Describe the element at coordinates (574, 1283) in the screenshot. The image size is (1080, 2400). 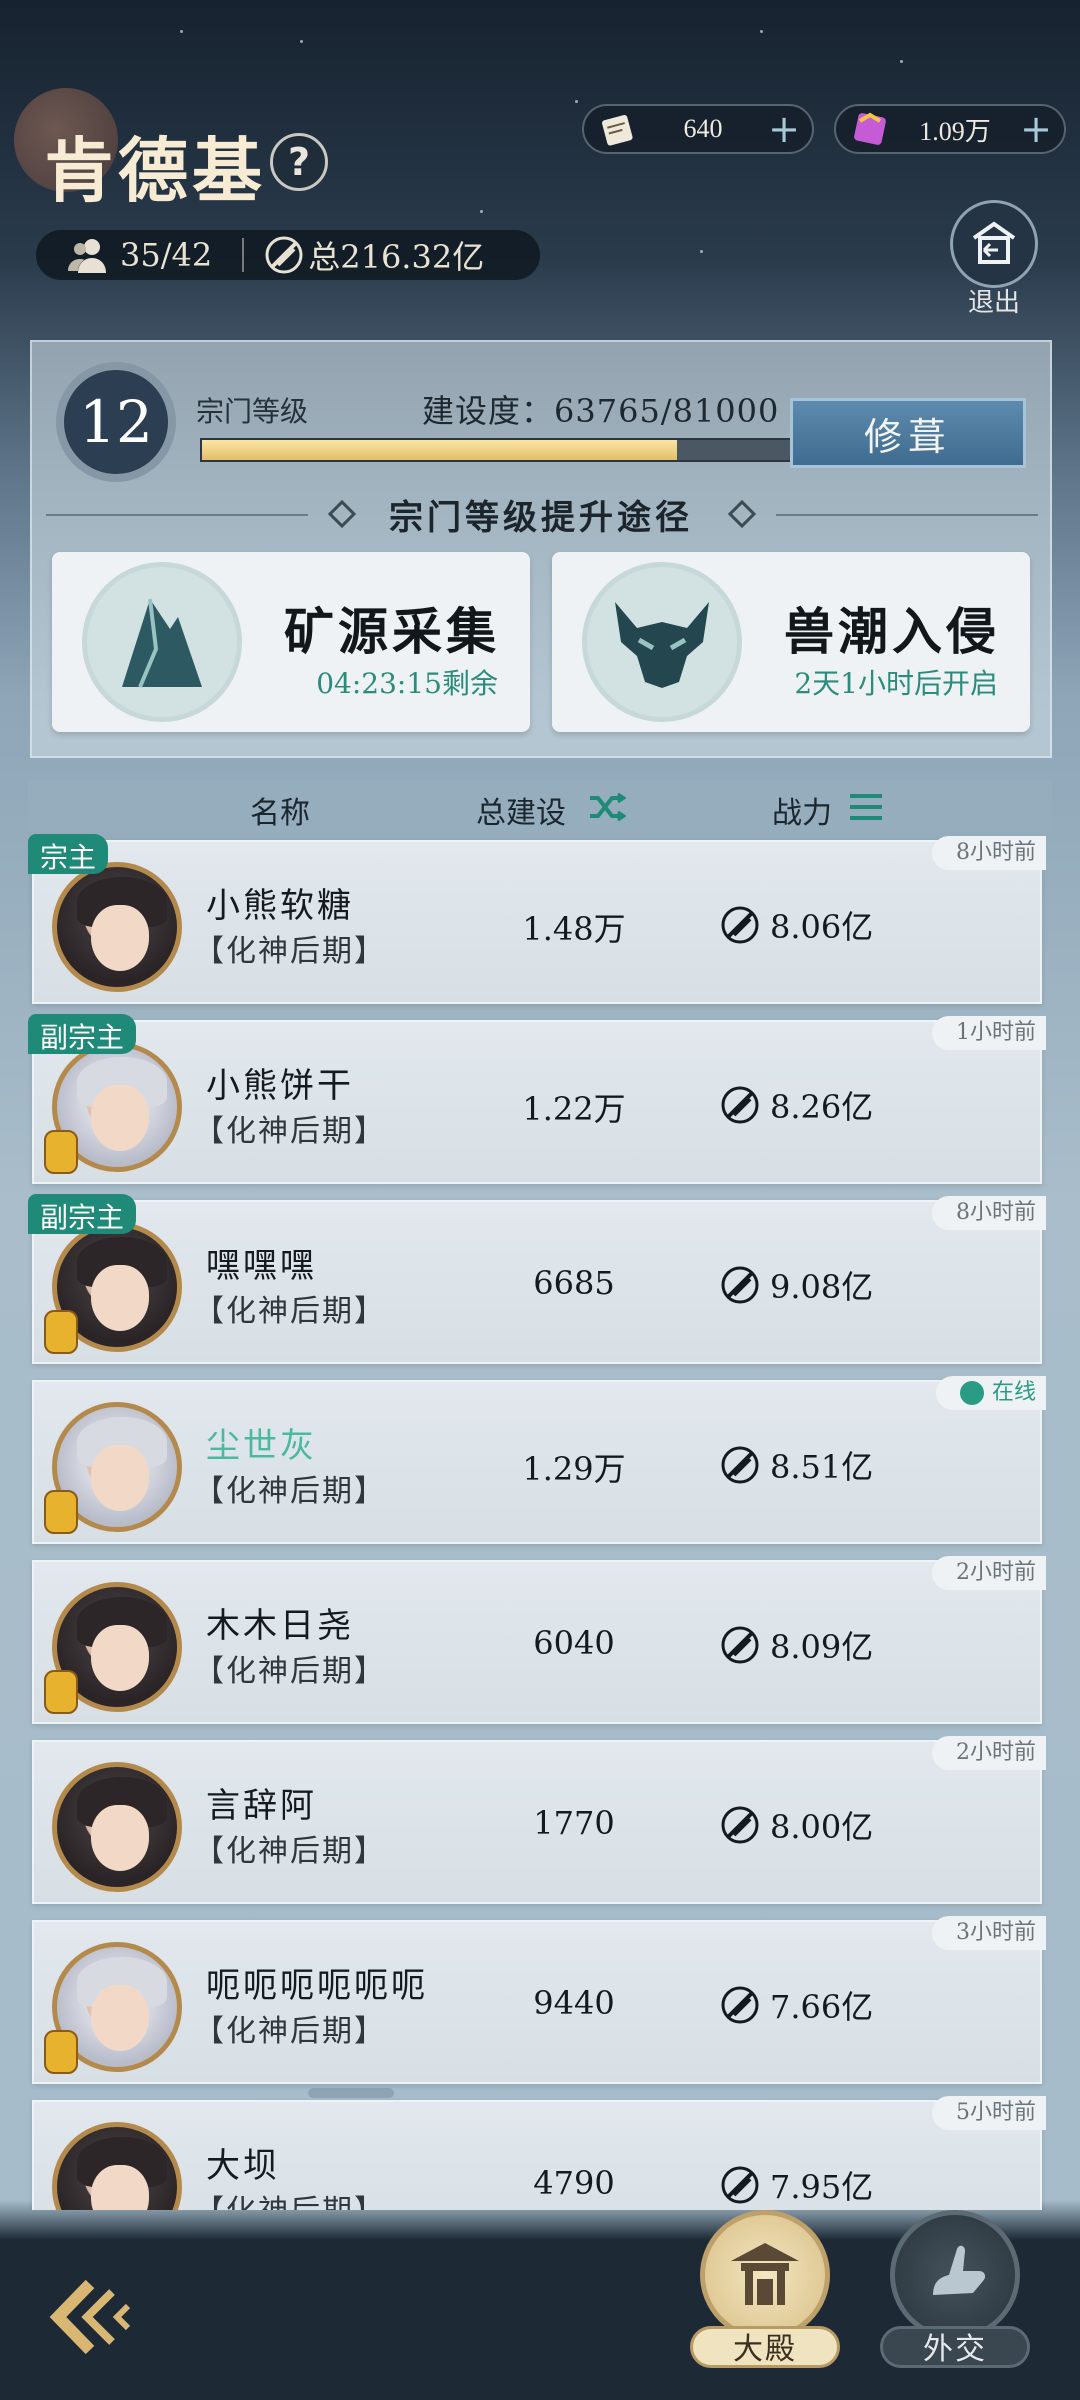
I see `member-total-build: 6685` at that location.